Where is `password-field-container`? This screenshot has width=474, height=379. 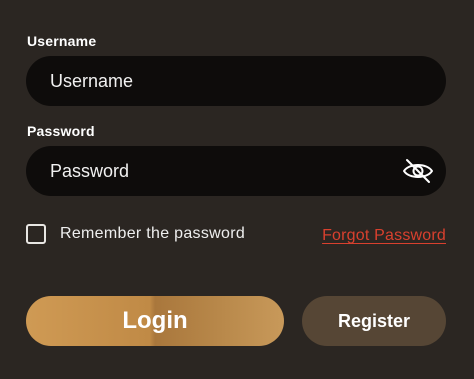 password-field-container is located at coordinates (236, 171).